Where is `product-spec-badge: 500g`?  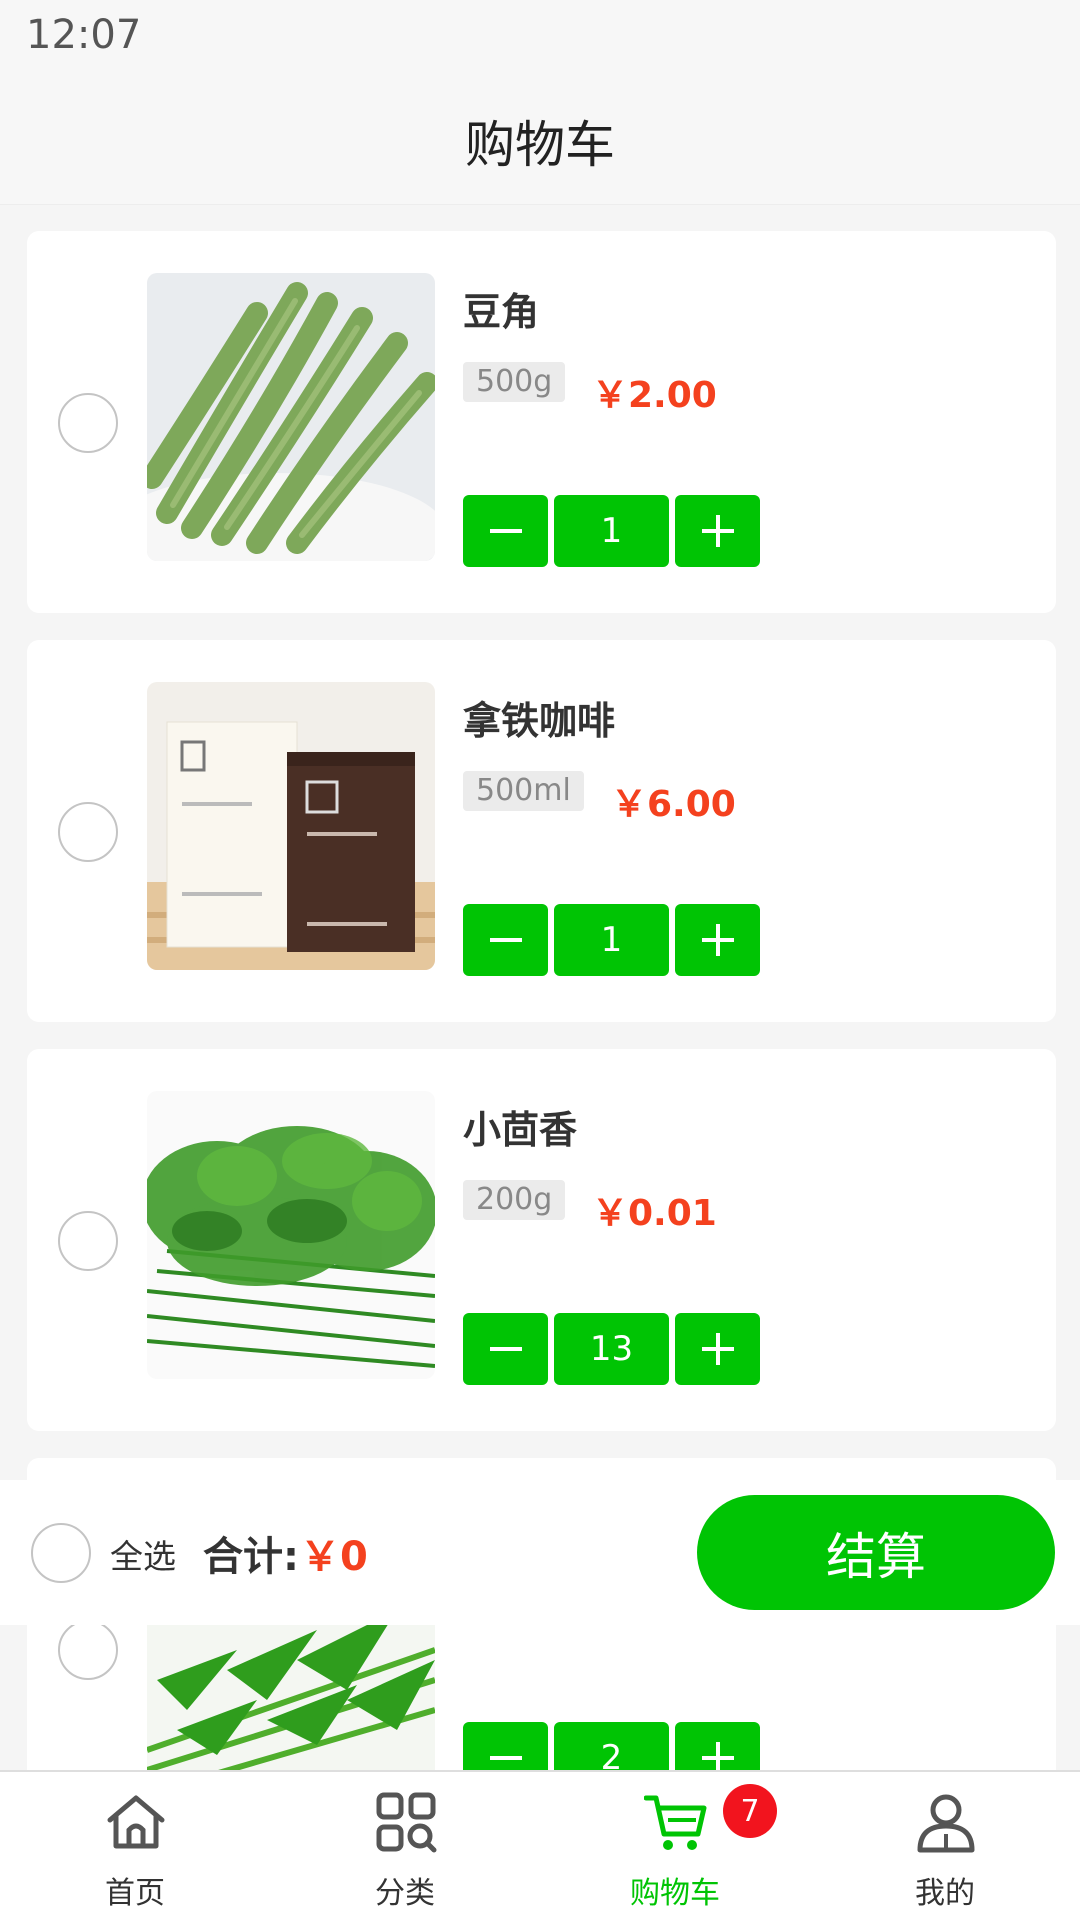
product-spec-badge: 500g is located at coordinates (514, 382).